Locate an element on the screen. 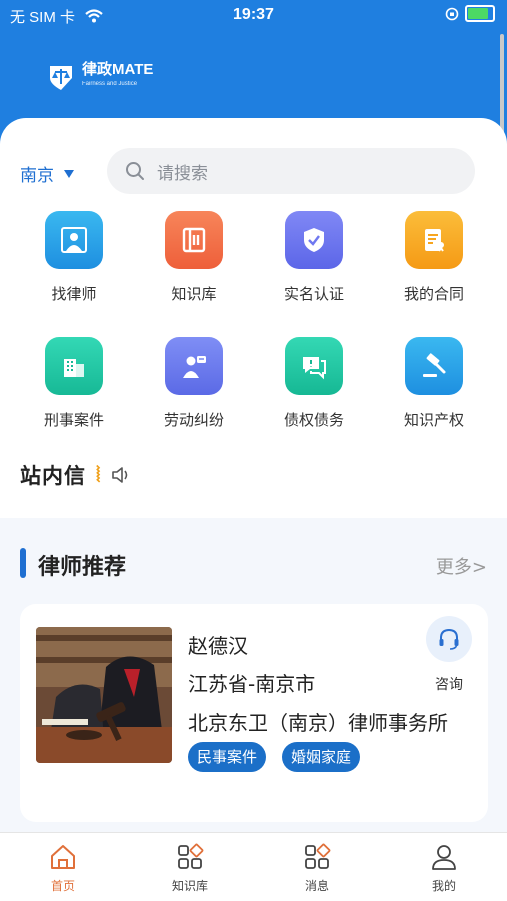  gavel-icon is located at coordinates (434, 366).